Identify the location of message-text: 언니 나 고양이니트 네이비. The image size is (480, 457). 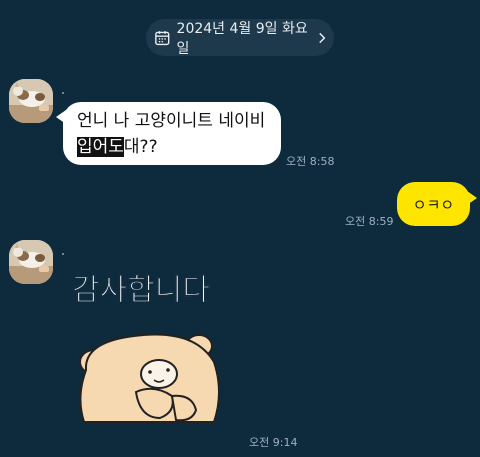
(171, 121).